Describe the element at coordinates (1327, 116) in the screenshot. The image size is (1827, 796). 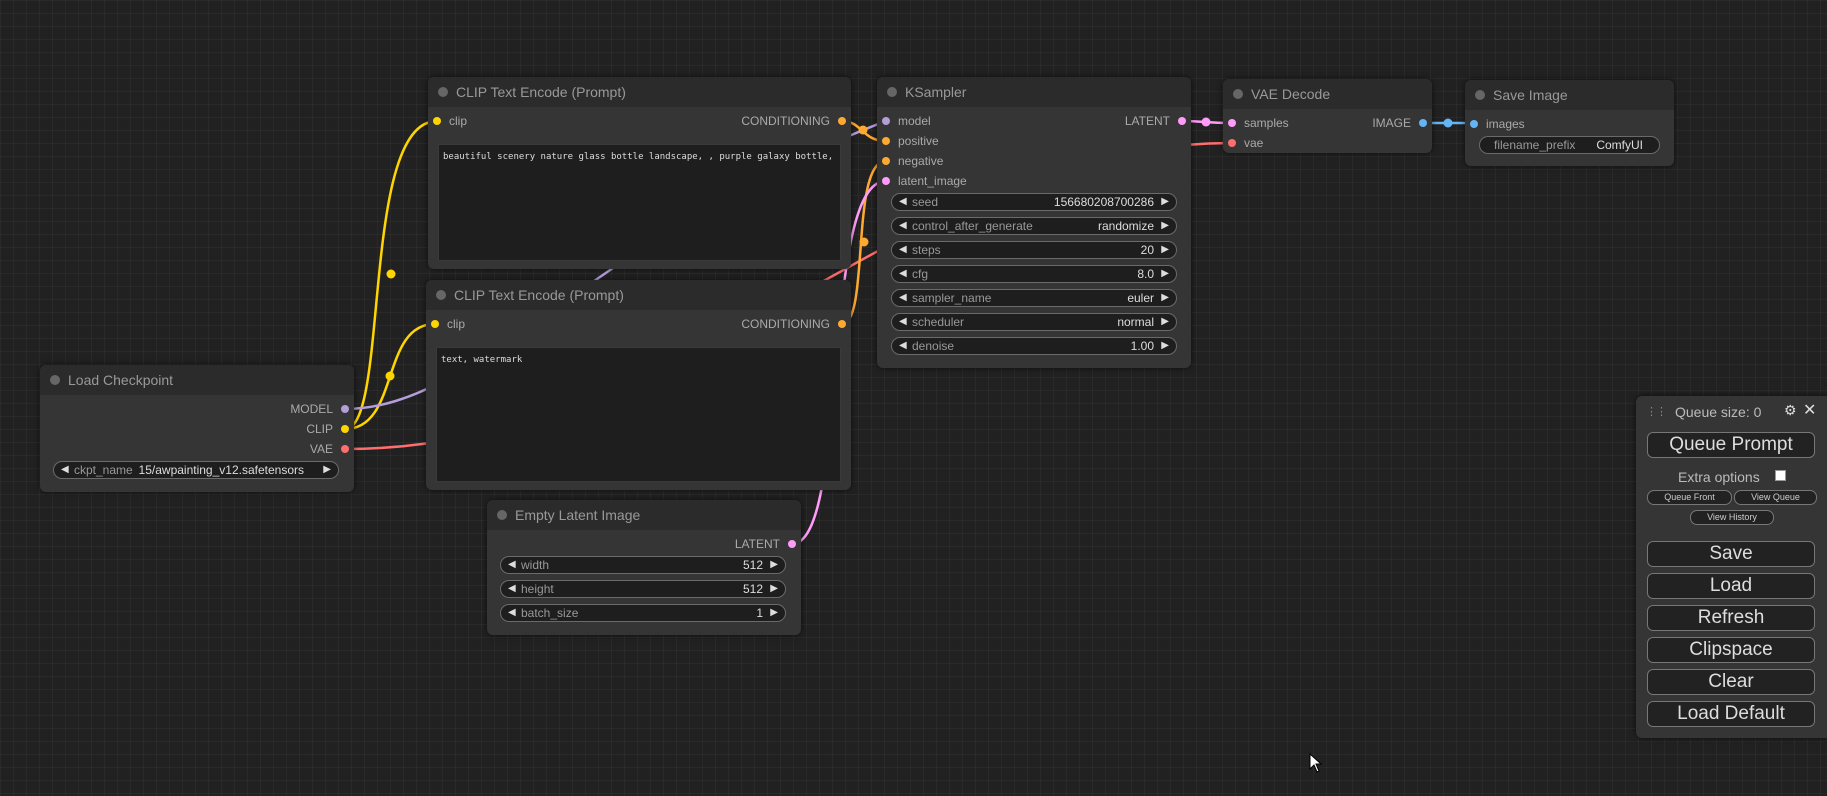
I see `vae-decode-node: VAE Decode samples vae IMAGE` at that location.